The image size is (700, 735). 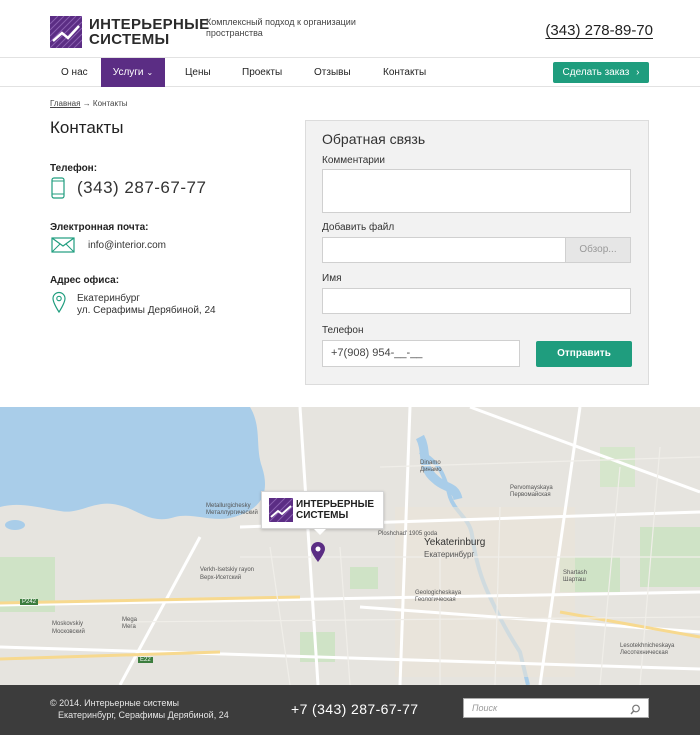 What do you see at coordinates (281, 510) in the screenshot?
I see `callout-logo-icon` at bounding box center [281, 510].